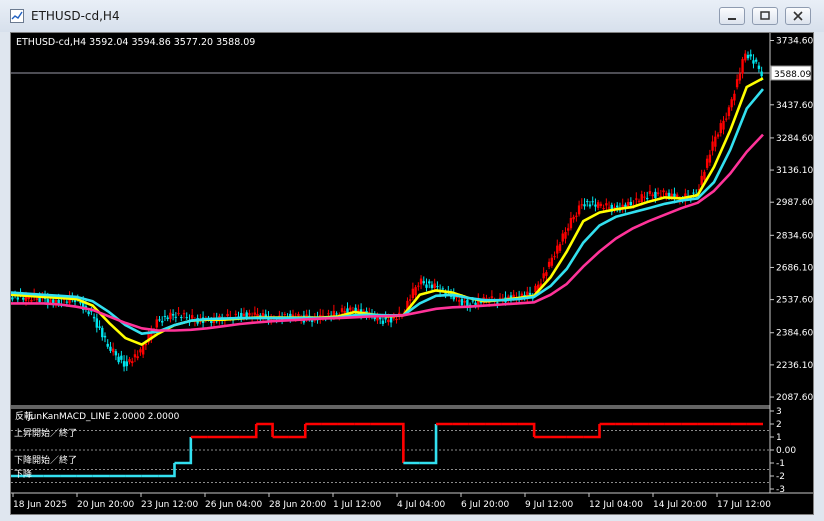  What do you see at coordinates (794, 268) in the screenshot?
I see `price-tick-label: 2686.10` at bounding box center [794, 268].